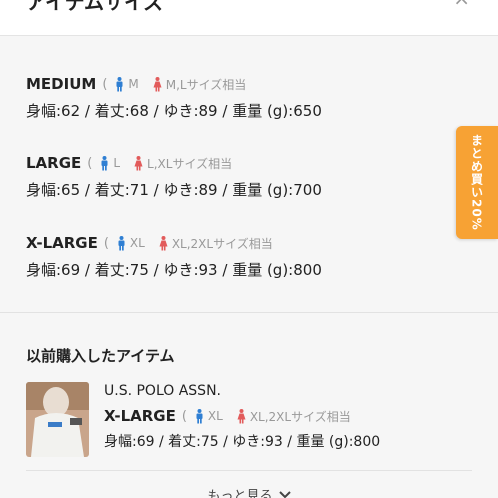 The image size is (498, 498). I want to click on show-more-label: もっと見る, so click(240, 493).